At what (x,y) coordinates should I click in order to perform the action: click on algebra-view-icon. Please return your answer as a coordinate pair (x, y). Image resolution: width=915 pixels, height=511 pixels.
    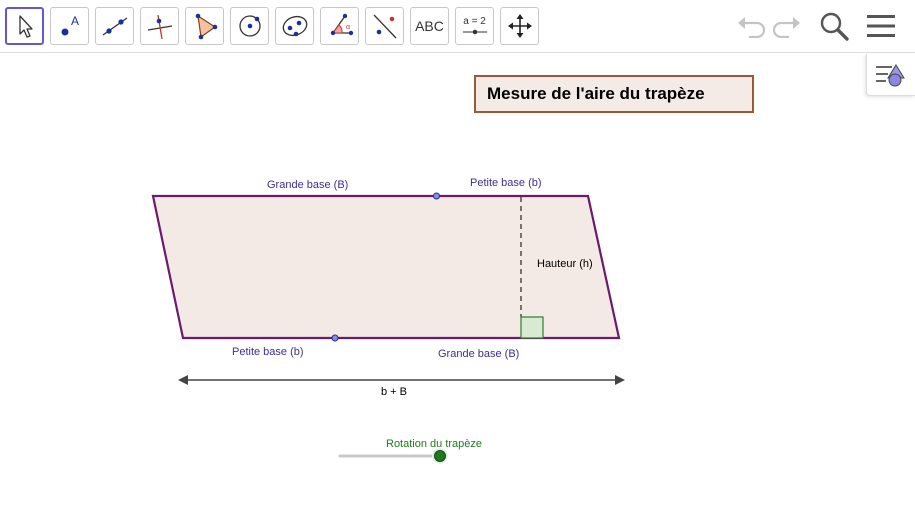
    Looking at the image, I should click on (890, 74).